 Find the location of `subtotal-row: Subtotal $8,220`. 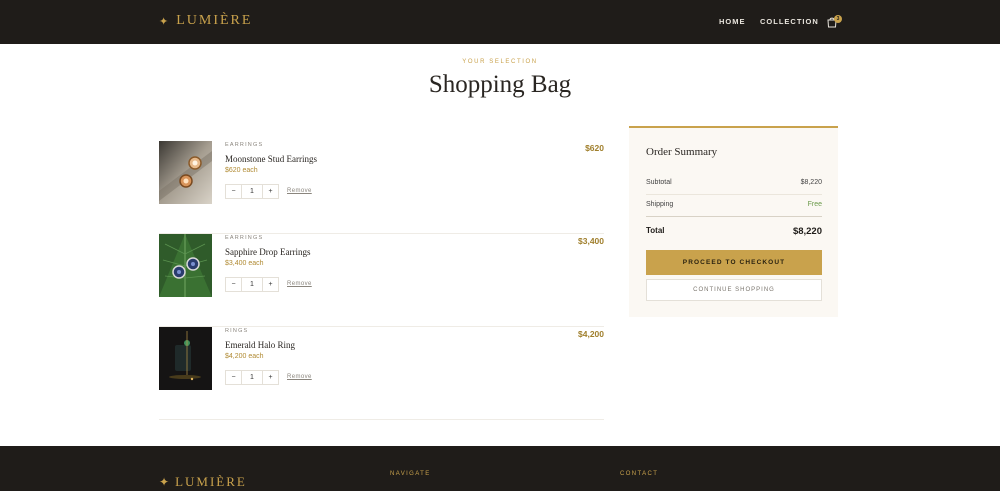

subtotal-row: Subtotal $8,220 is located at coordinates (734, 182).